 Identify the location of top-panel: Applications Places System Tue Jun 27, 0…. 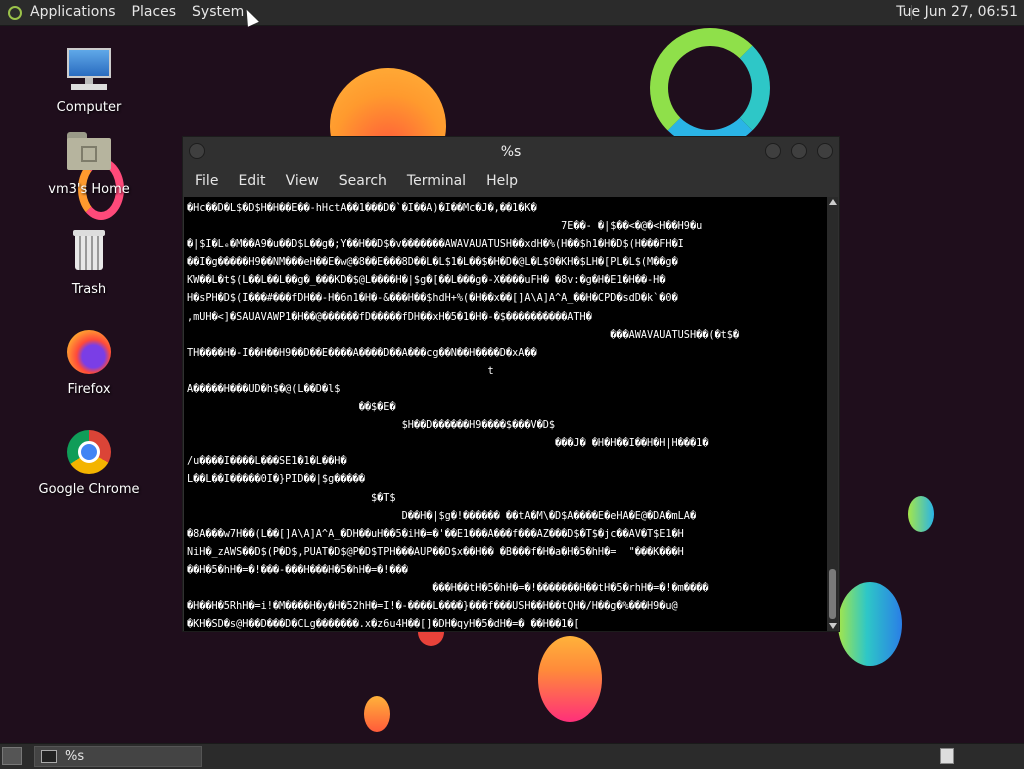
(512, 13).